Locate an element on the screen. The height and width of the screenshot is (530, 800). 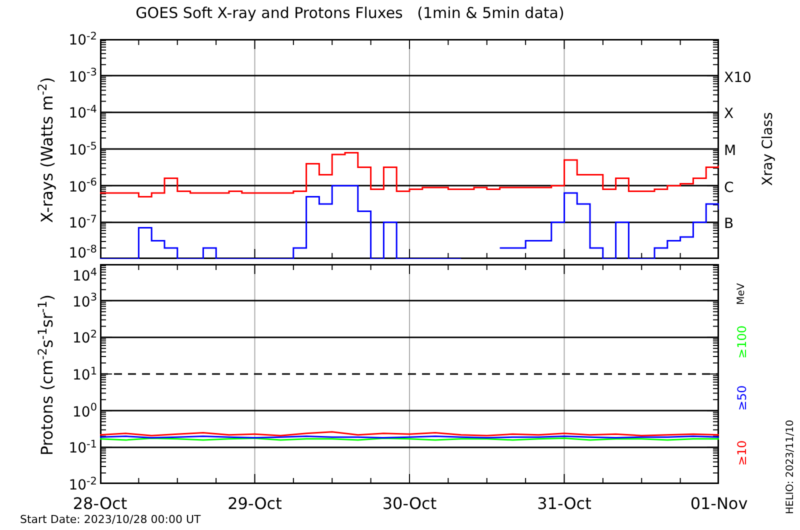
tick-label: 10$^{-7}$ is located at coordinates (82, 221).